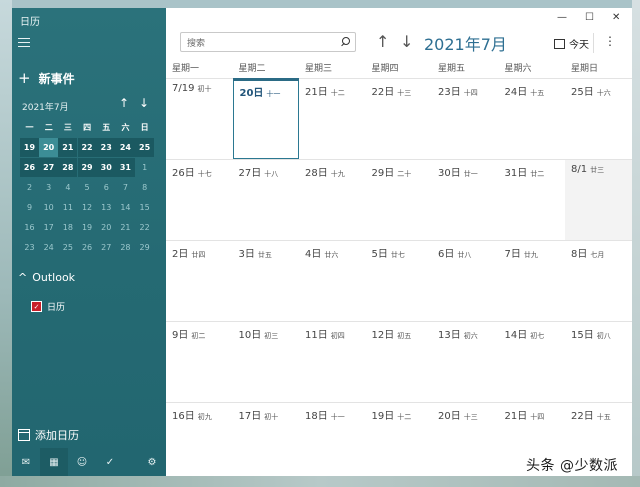  Describe the element at coordinates (598, 281) in the screenshot. I see `day-cell: 8日 七月` at that location.